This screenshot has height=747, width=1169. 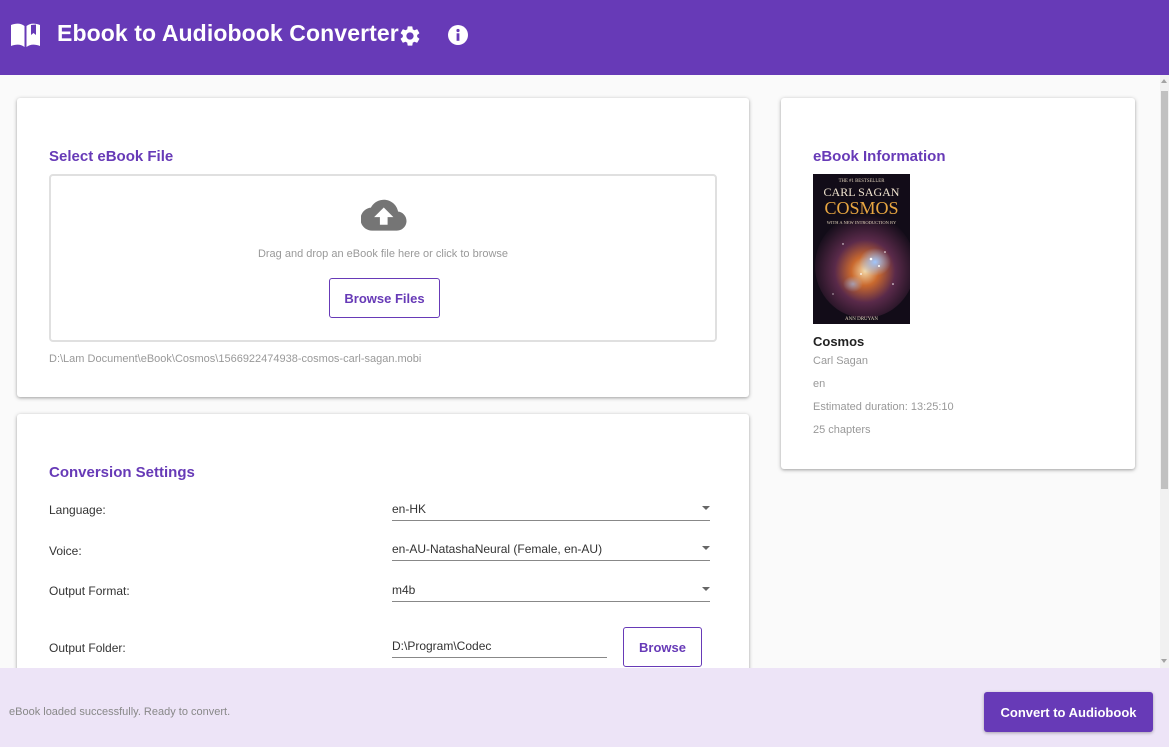 What do you see at coordinates (584, 37) in the screenshot?
I see `app-bar: Ebook to Audiobook Converter` at bounding box center [584, 37].